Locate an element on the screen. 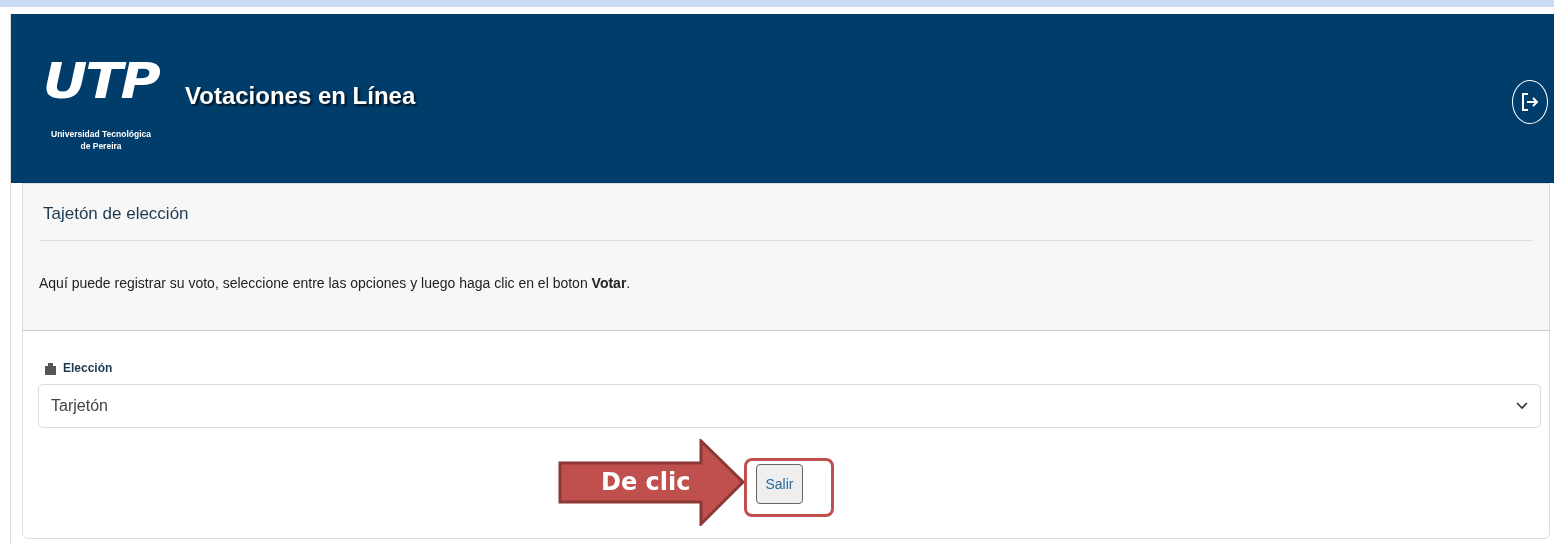 This screenshot has height=544, width=1554. university-name: Universidad Tecnológica de Pereira is located at coordinates (101, 140).